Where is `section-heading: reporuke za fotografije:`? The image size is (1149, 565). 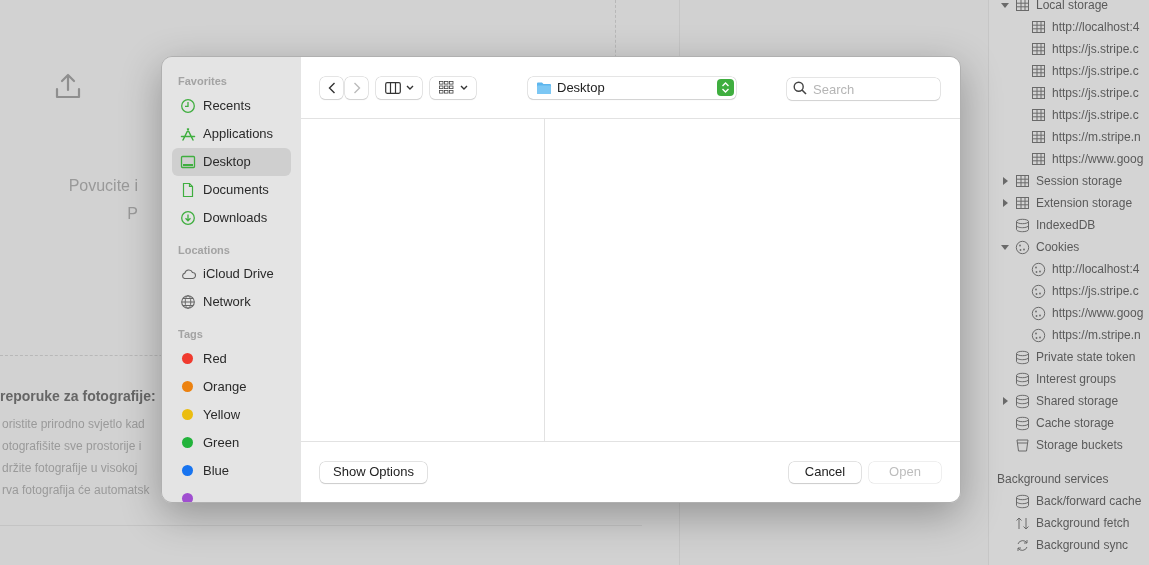 section-heading: reporuke za fotografije: is located at coordinates (78, 396).